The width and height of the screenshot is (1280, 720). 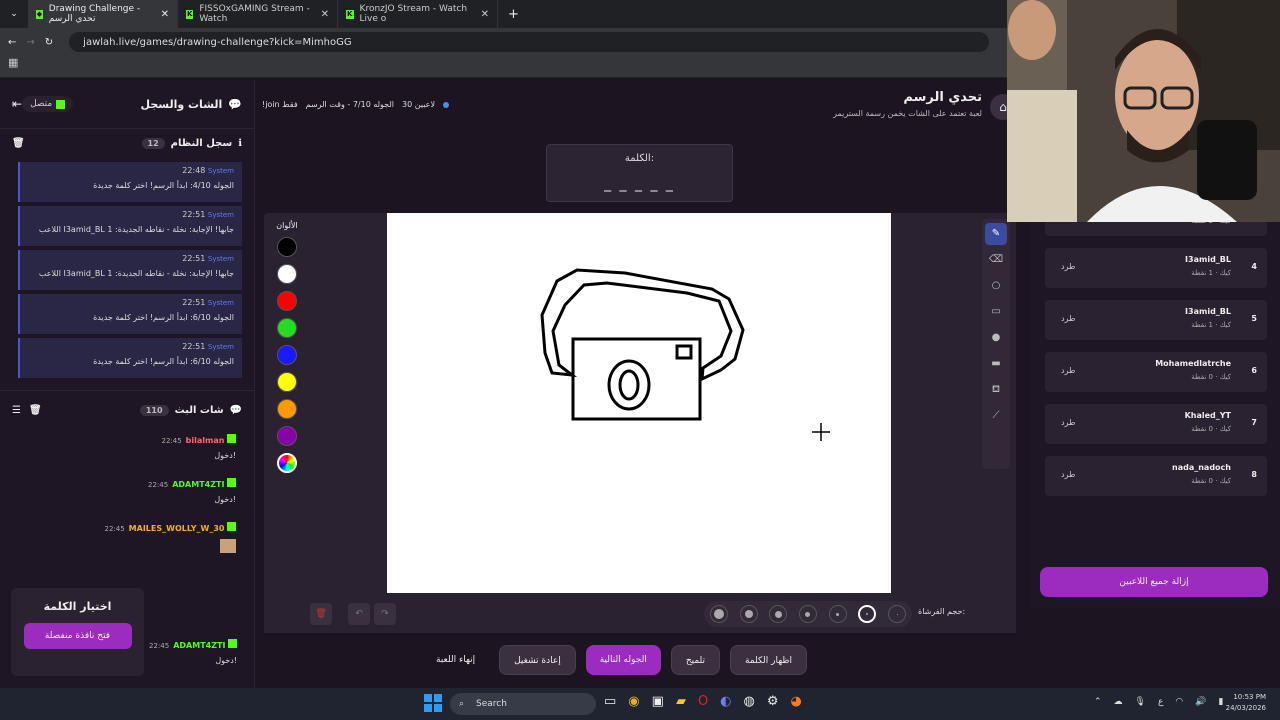 I want to click on player-row: طرد nada_nadoch كيك · 0 نقطة 8, so click(x=1156, y=476).